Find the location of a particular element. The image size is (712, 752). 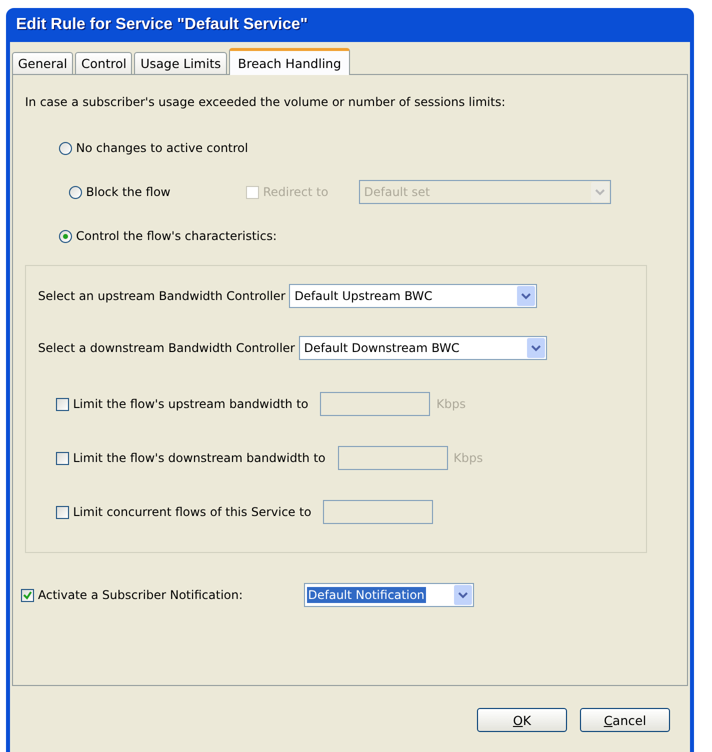

notification-dropdown: Default Notification is located at coordinates (389, 595).